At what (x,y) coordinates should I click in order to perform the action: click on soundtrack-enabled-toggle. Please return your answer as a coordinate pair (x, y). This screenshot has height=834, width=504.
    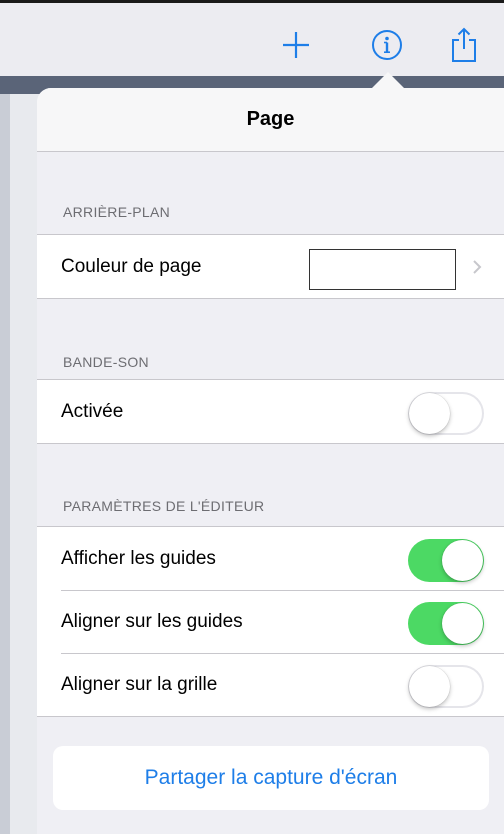
    Looking at the image, I should click on (446, 413).